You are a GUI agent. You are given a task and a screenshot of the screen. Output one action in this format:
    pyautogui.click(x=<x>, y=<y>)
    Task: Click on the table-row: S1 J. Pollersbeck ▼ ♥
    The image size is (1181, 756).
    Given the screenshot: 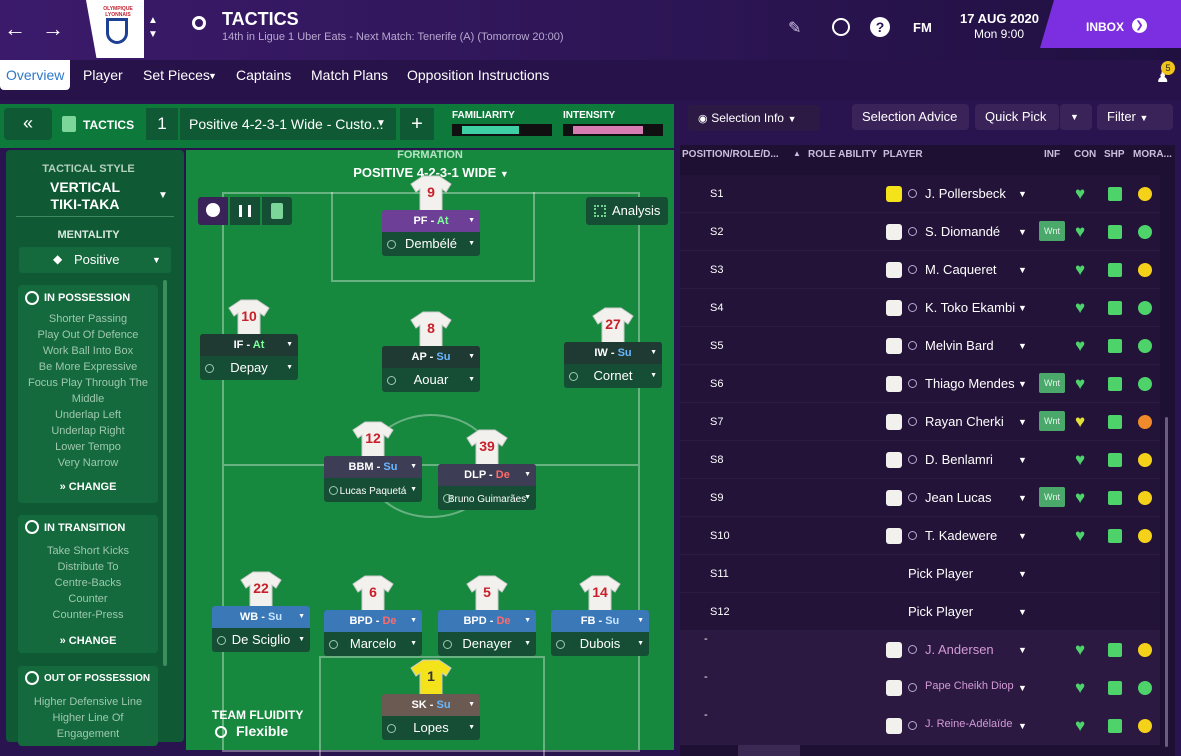 What is the action you would take?
    pyautogui.click(x=920, y=194)
    